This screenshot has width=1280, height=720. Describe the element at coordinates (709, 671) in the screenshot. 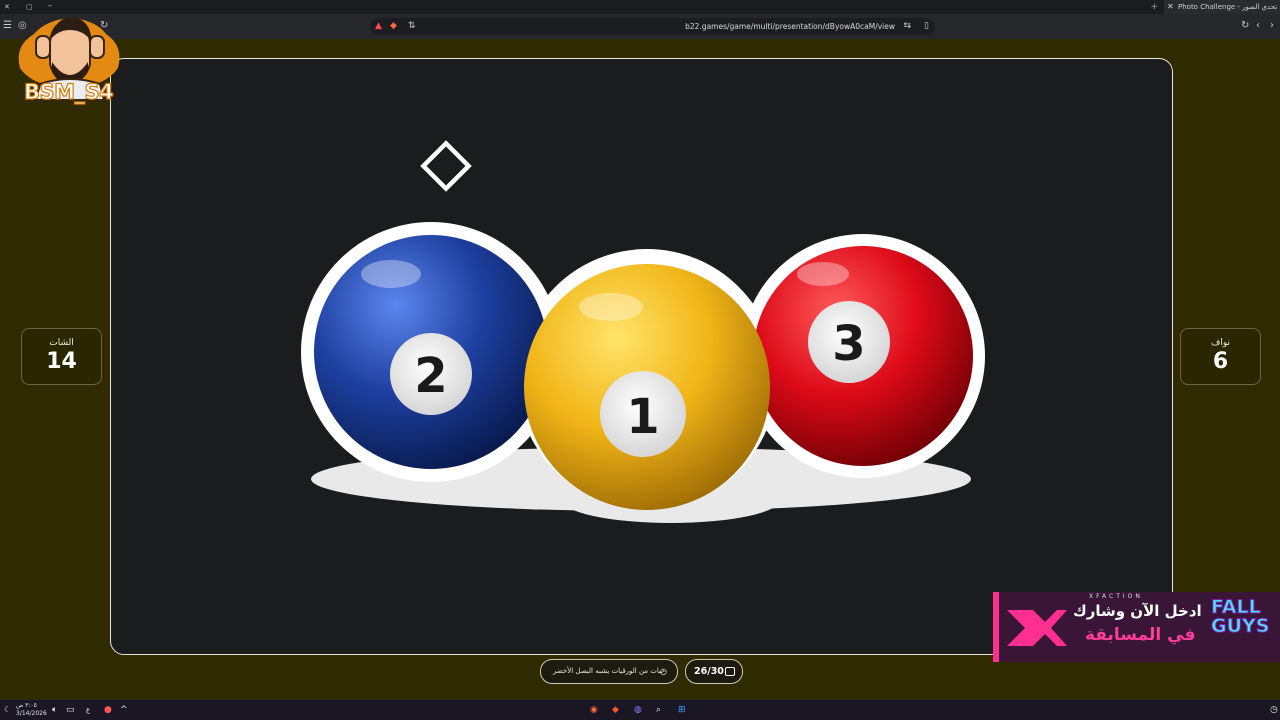

I see `counter-text: 26/30` at that location.